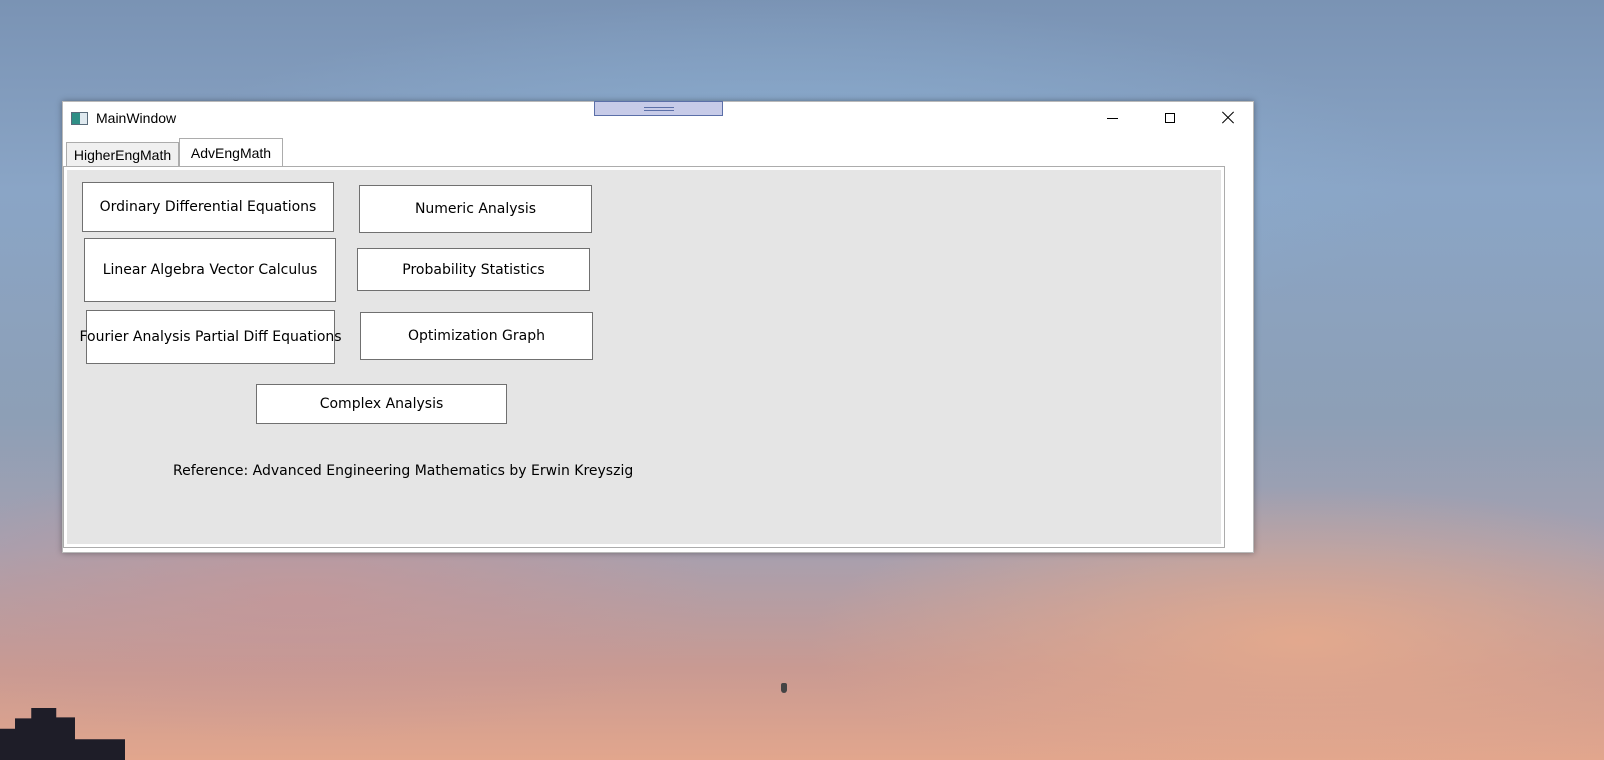 Image resolution: width=1604 pixels, height=760 pixels. Describe the element at coordinates (658, 108) in the screenshot. I see `drag-handle` at that location.